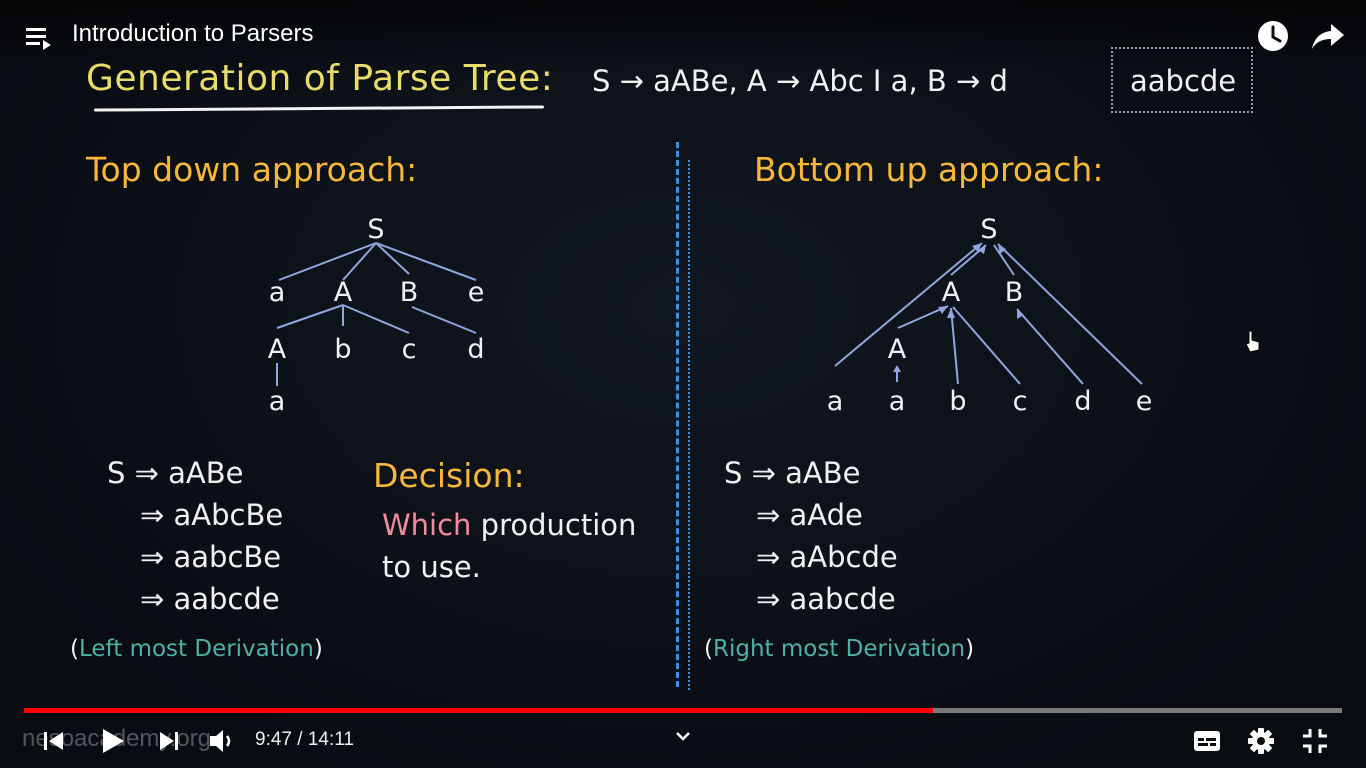  I want to click on td-node-c: c, so click(409, 349).